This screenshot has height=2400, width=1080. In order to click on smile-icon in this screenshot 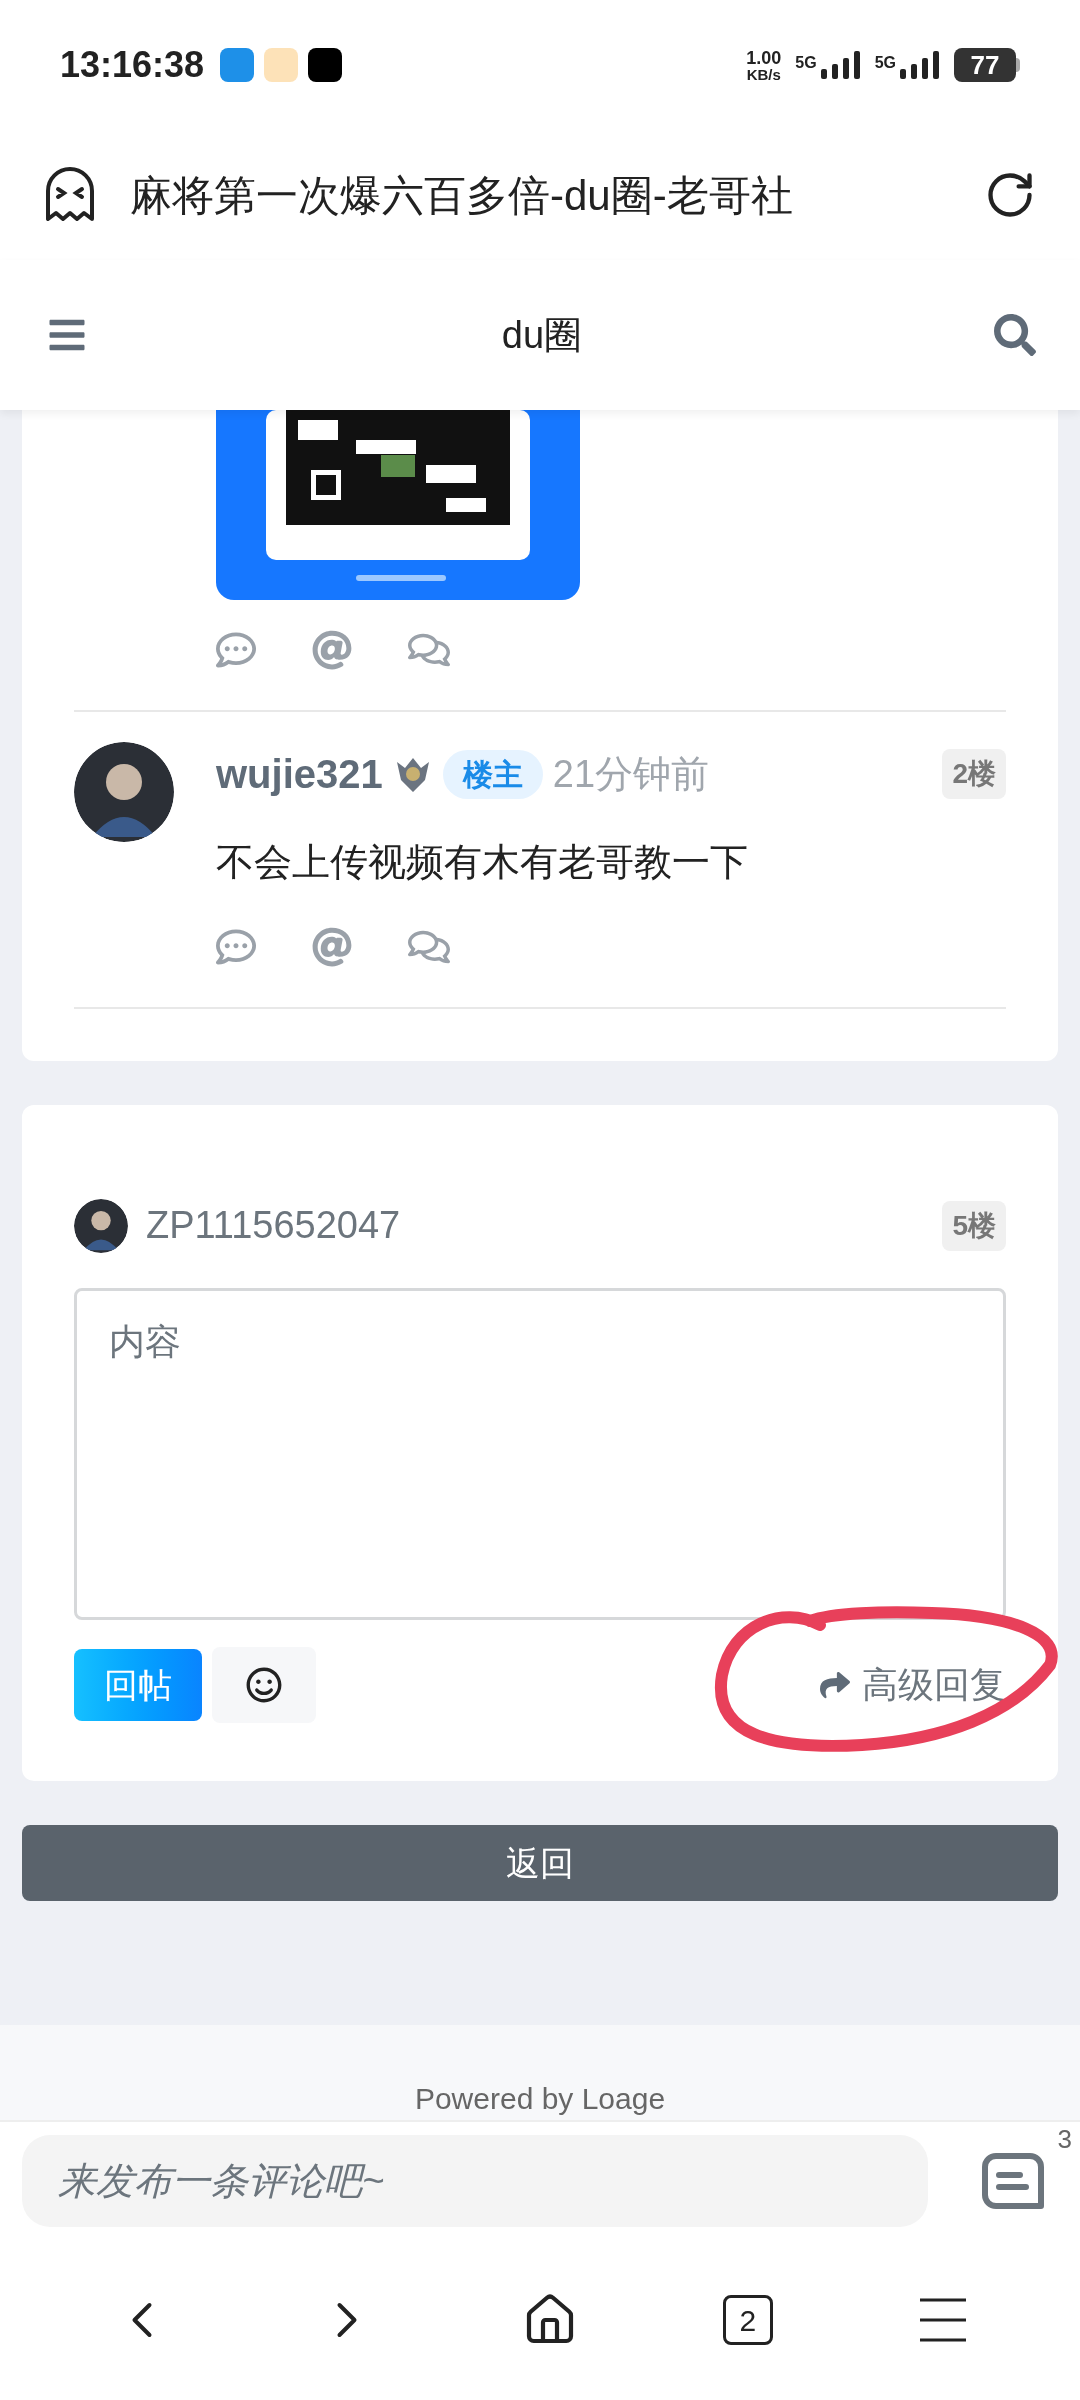, I will do `click(264, 1685)`.